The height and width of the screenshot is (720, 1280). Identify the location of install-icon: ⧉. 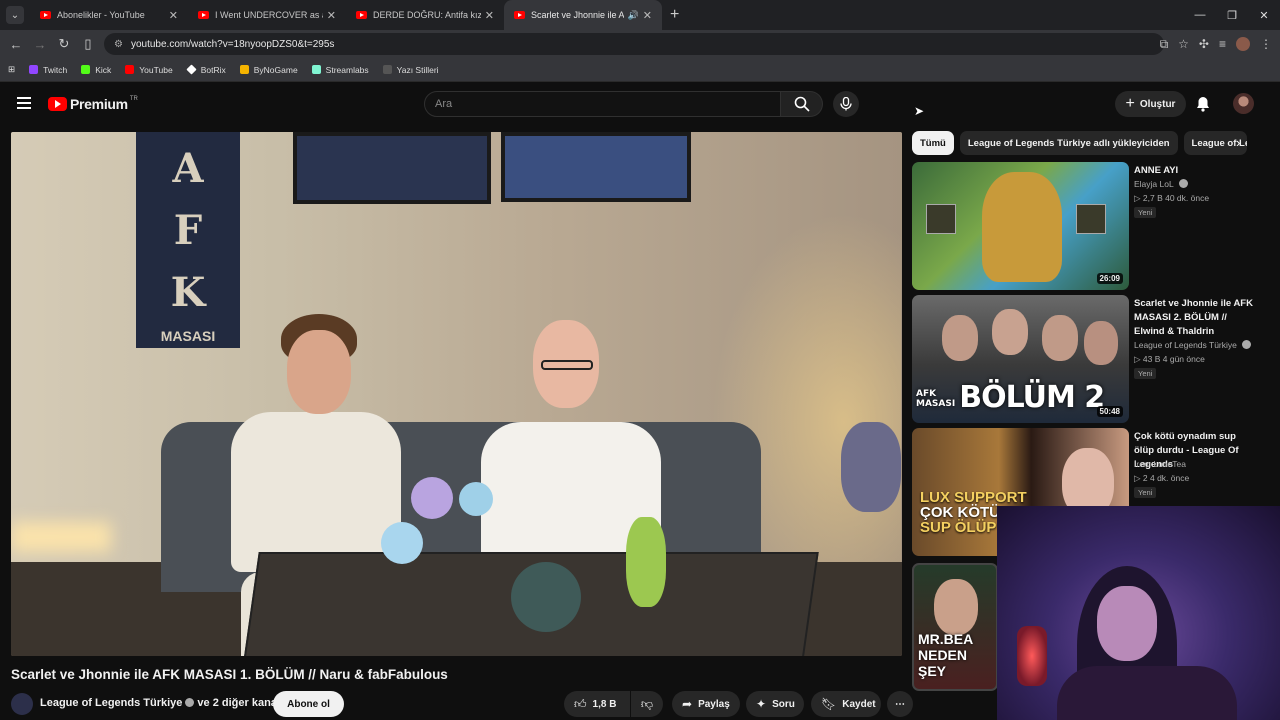
(1164, 44).